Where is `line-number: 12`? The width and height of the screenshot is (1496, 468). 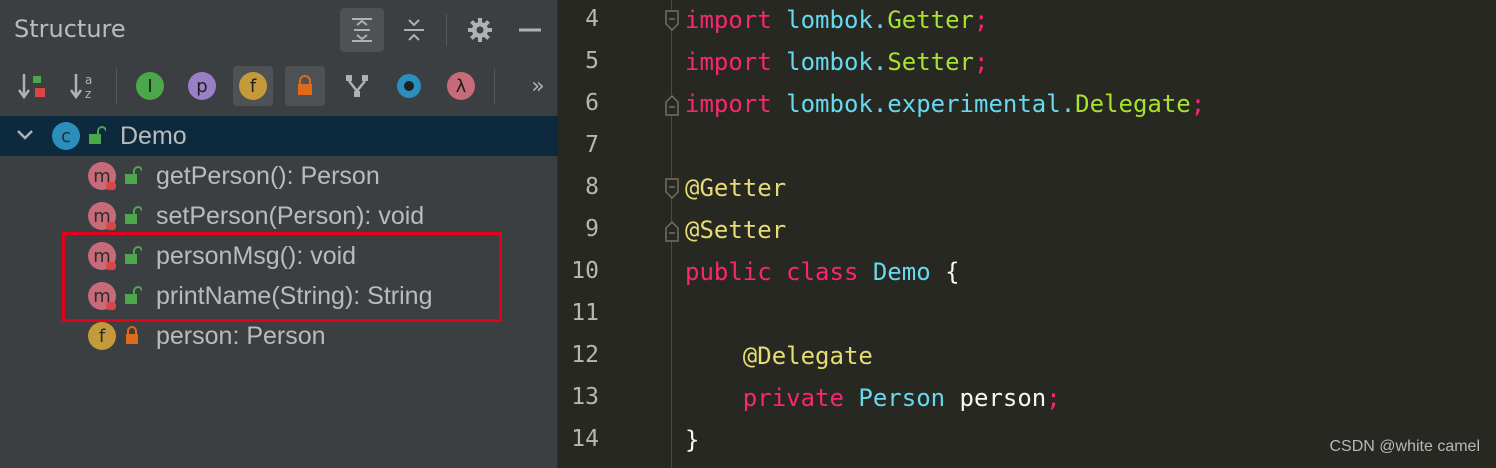
line-number: 12 is located at coordinates (585, 355).